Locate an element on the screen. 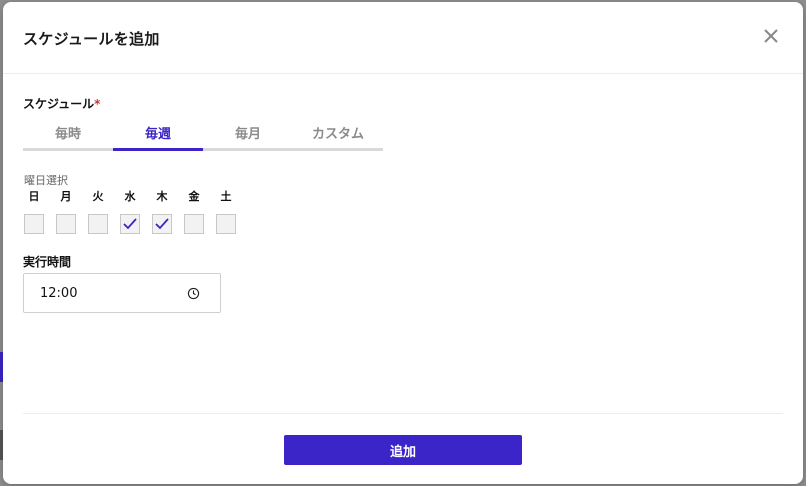  close-icon is located at coordinates (771, 36).